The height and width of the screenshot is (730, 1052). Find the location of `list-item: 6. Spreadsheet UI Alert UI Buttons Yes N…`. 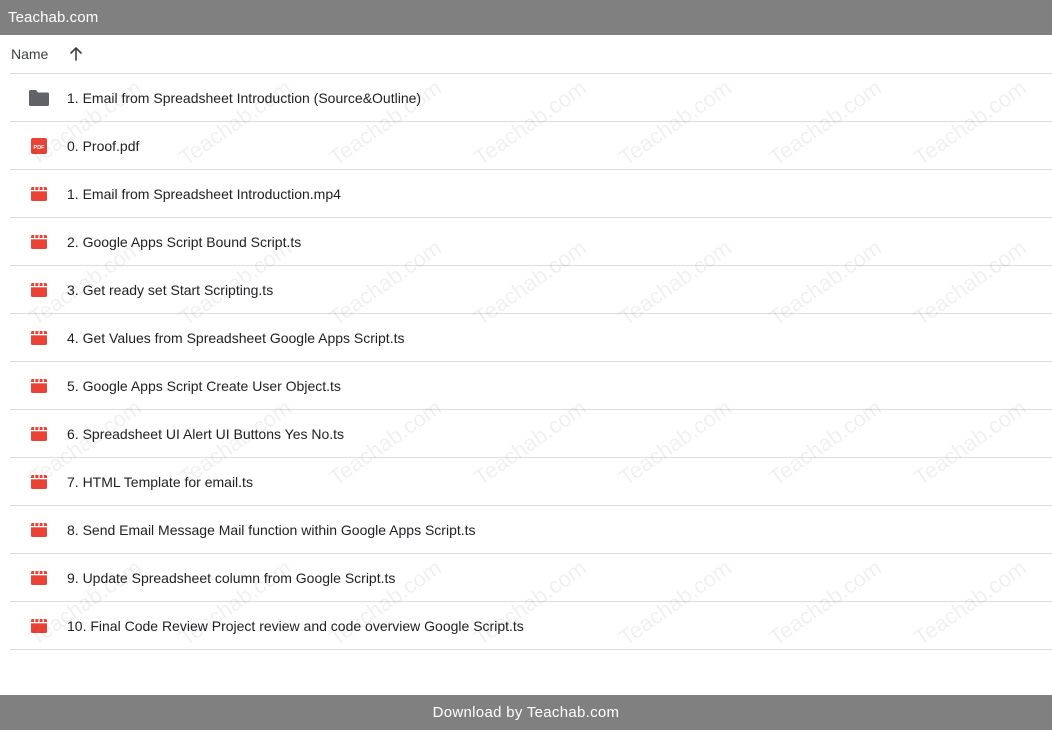

list-item: 6. Spreadsheet UI Alert UI Buttons Yes N… is located at coordinates (531, 434).